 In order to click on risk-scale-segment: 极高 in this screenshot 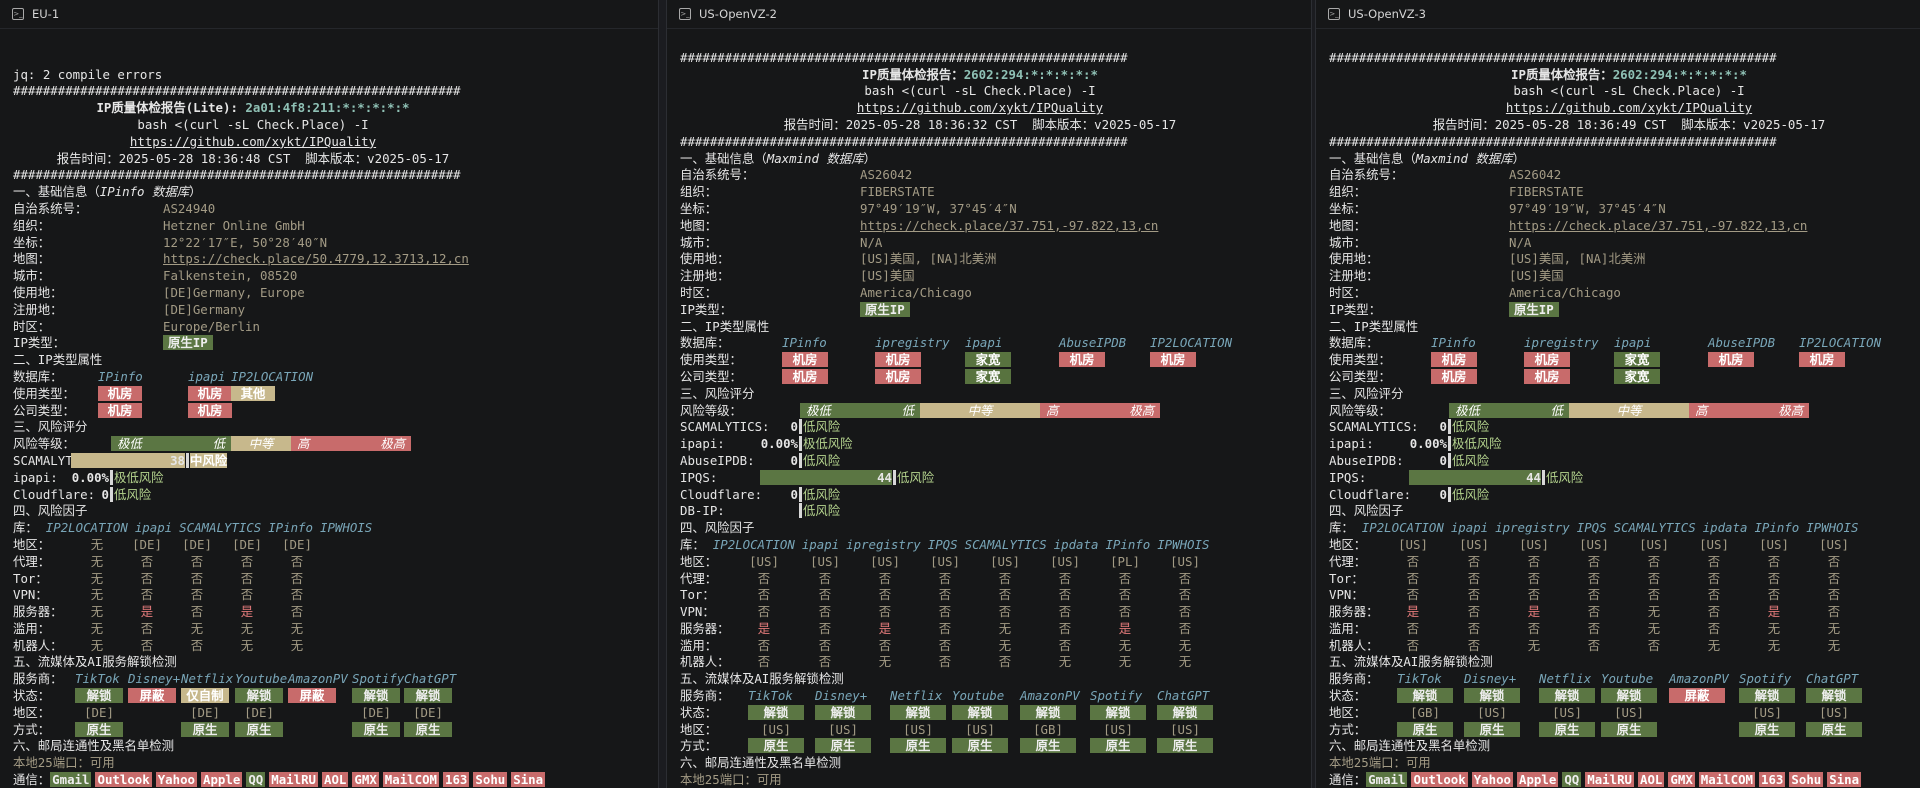, I will do `click(1779, 410)`.